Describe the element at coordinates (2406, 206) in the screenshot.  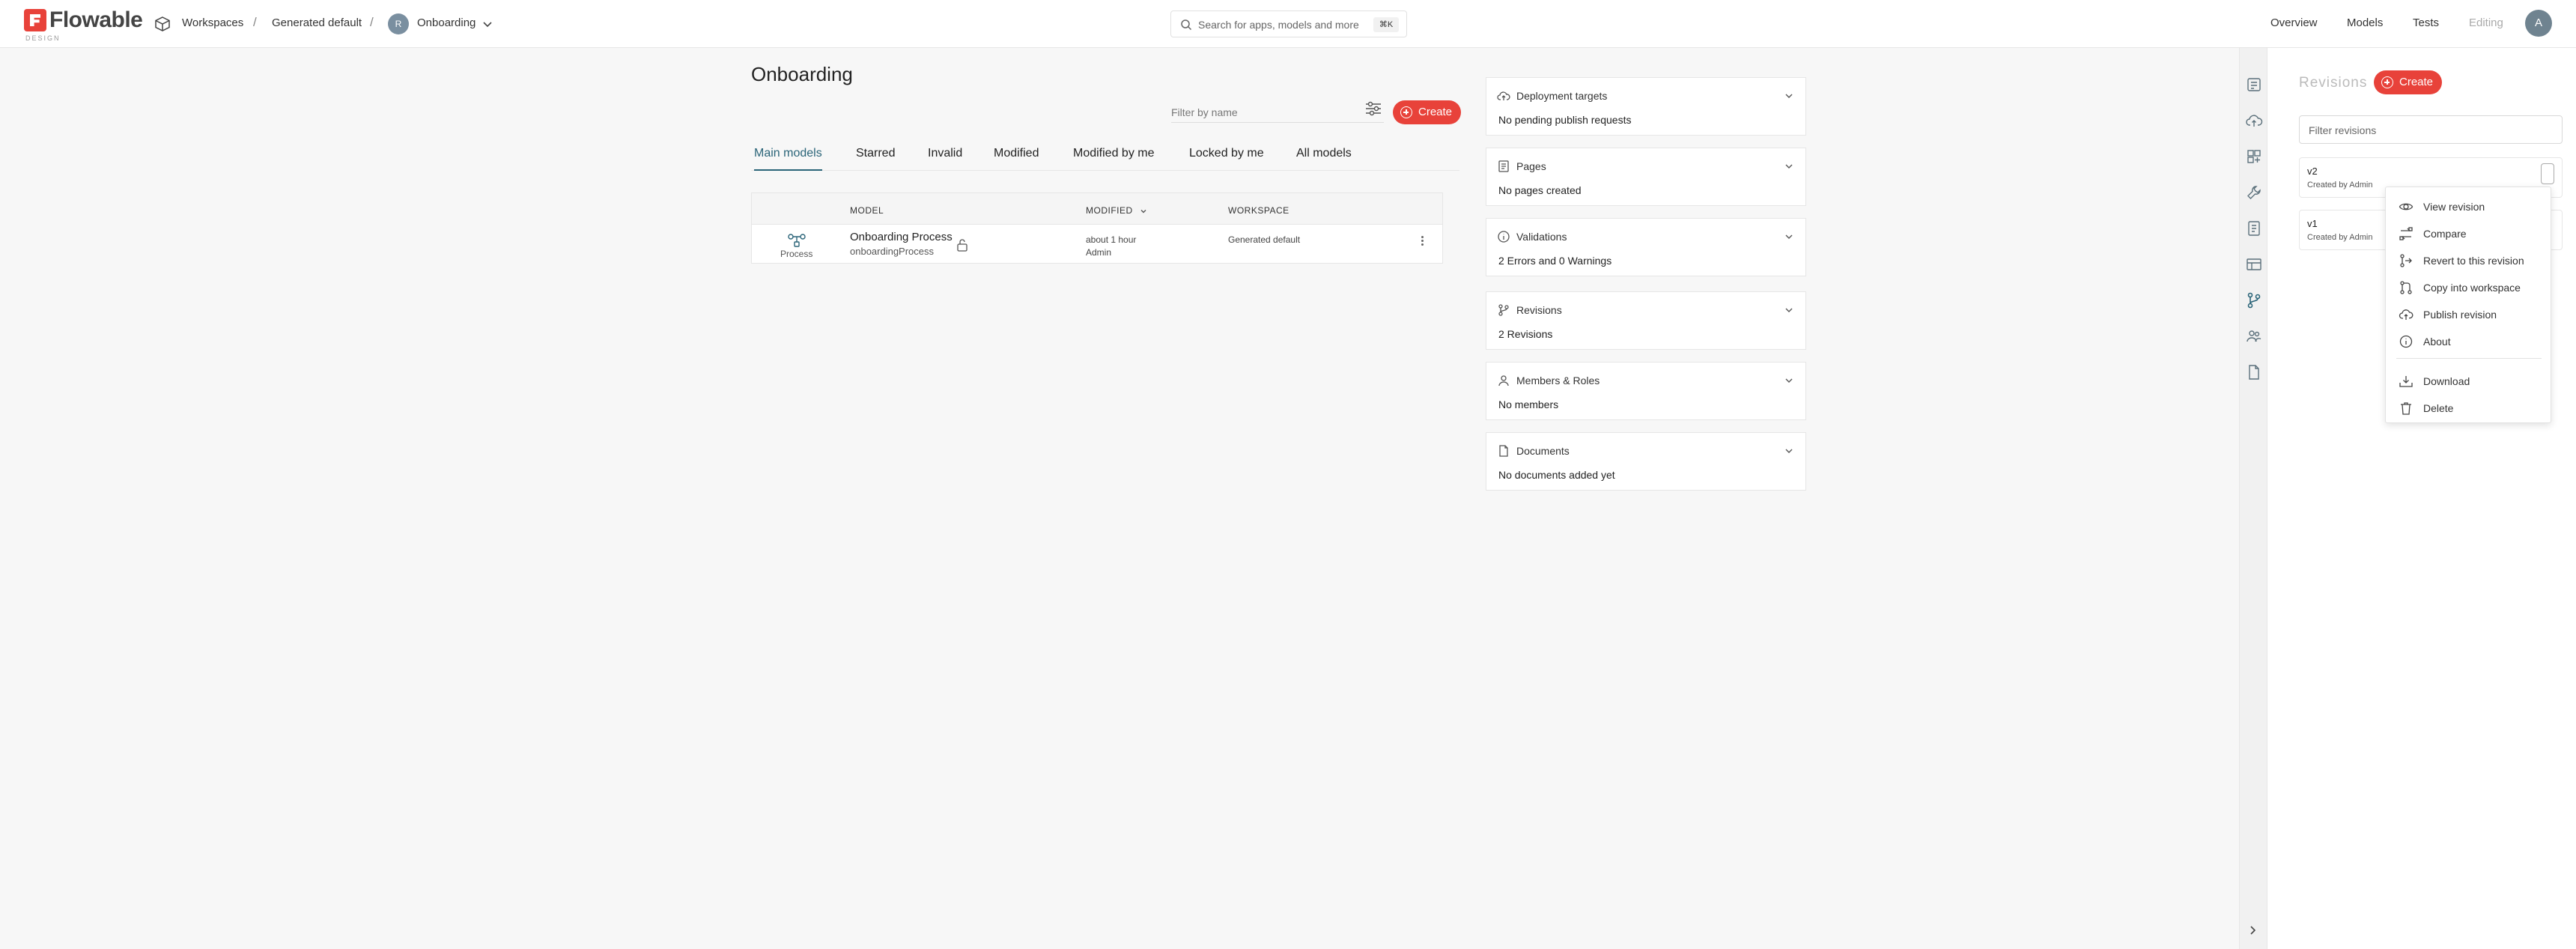
I see `eye-icon` at that location.